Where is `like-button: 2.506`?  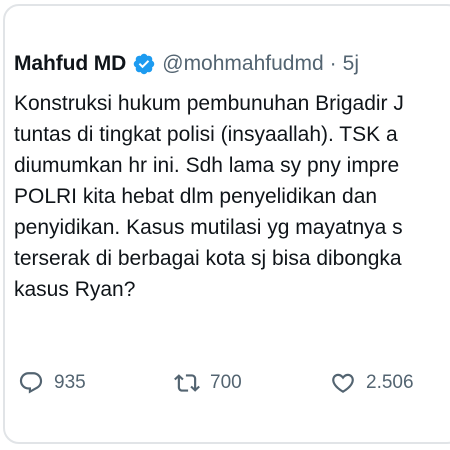 like-button: 2.506 is located at coordinates (372, 383).